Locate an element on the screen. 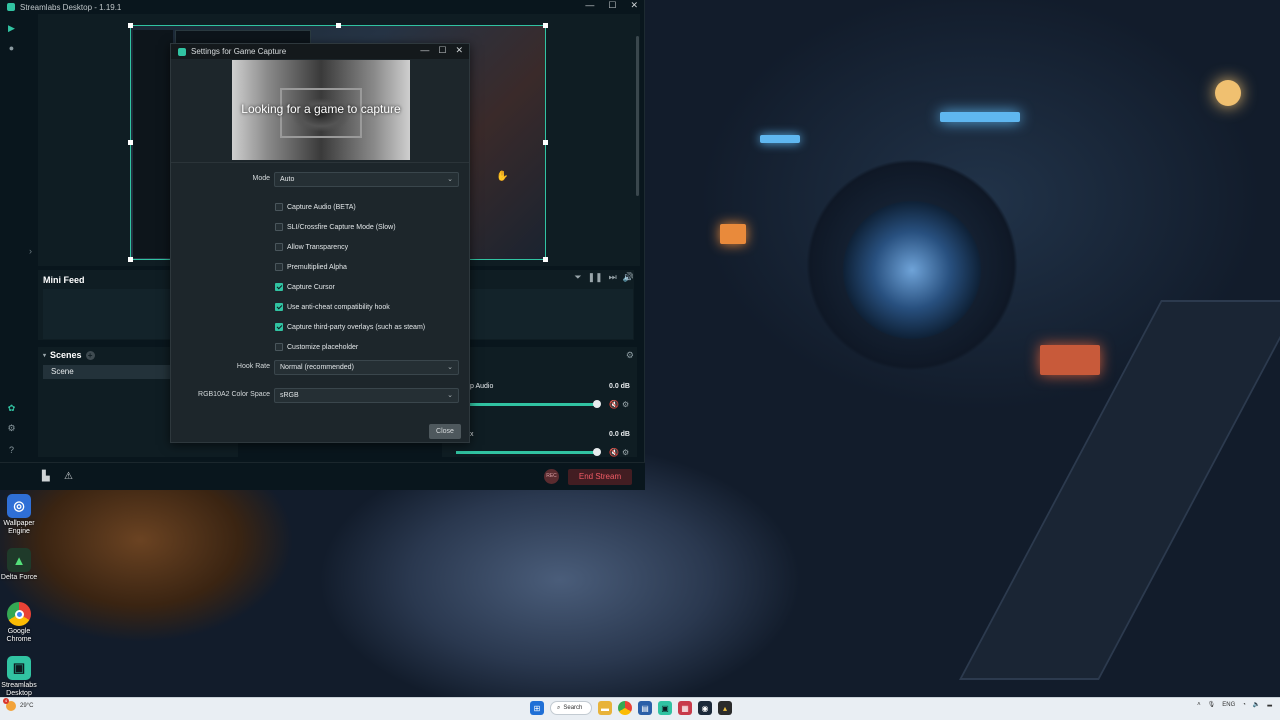  help-nav-icon: ? is located at coordinates (11, 450).